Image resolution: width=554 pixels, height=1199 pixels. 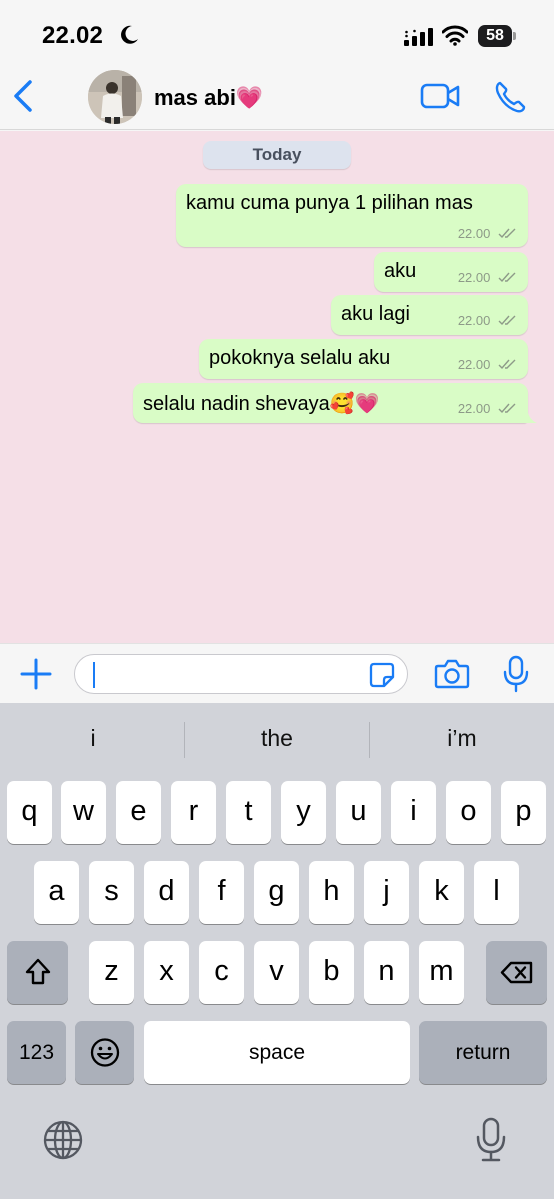 What do you see at coordinates (530, 416) in the screenshot?
I see `bubble-tail` at bounding box center [530, 416].